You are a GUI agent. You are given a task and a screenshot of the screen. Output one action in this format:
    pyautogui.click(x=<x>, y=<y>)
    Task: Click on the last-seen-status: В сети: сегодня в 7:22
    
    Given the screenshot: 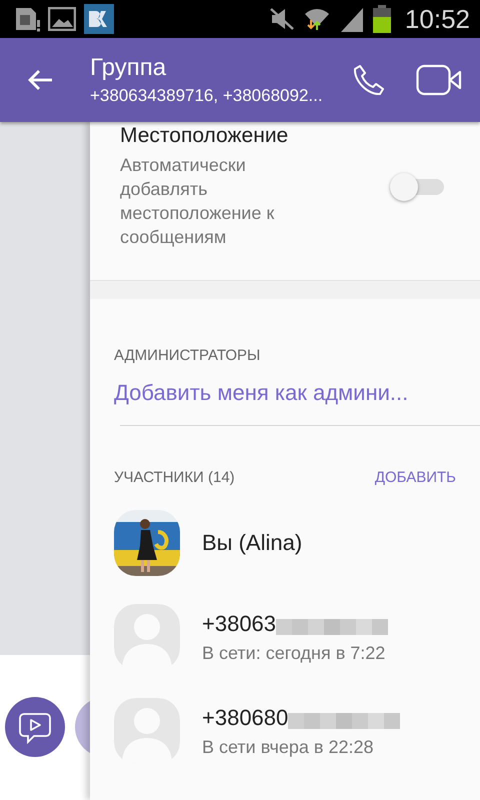 What is the action you would take?
    pyautogui.click(x=294, y=653)
    